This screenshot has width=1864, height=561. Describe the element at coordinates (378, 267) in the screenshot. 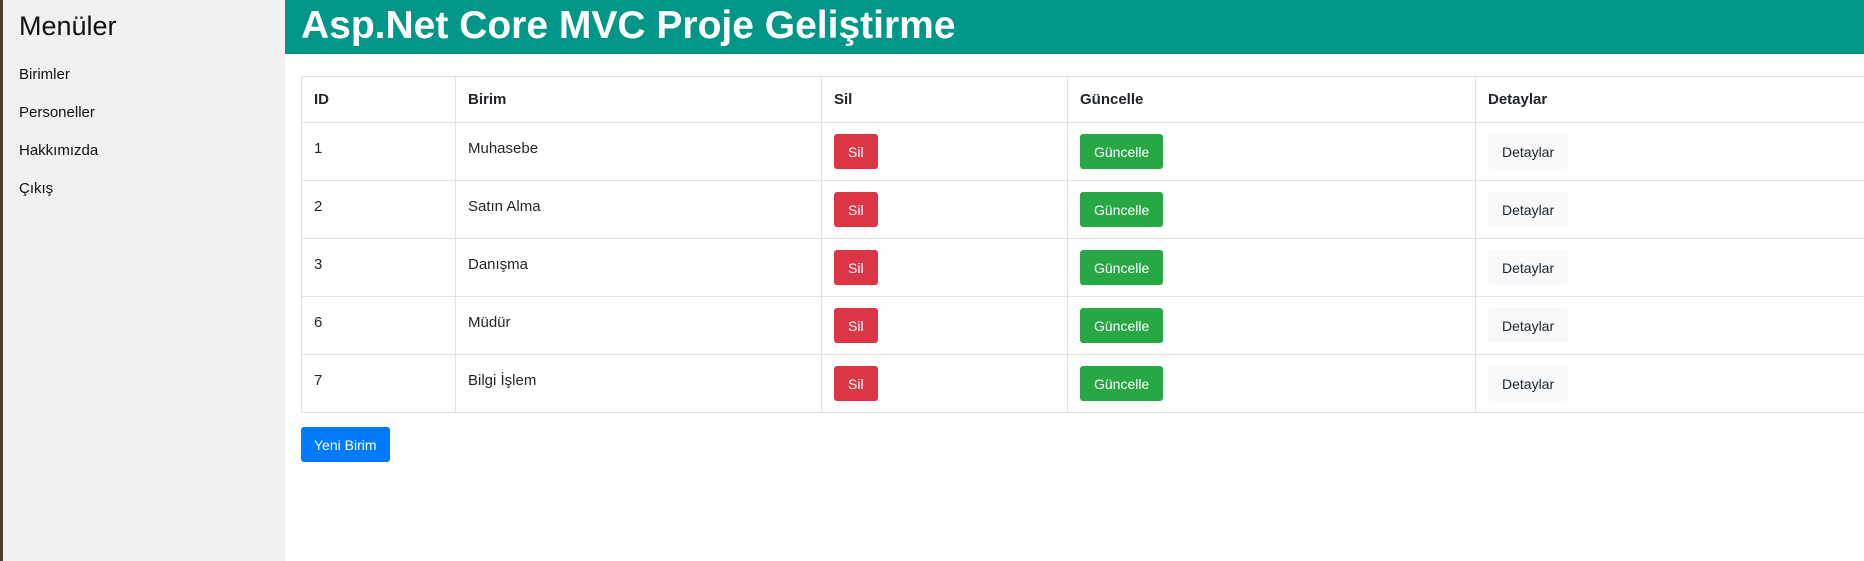

I see `cell-id: 3` at that location.